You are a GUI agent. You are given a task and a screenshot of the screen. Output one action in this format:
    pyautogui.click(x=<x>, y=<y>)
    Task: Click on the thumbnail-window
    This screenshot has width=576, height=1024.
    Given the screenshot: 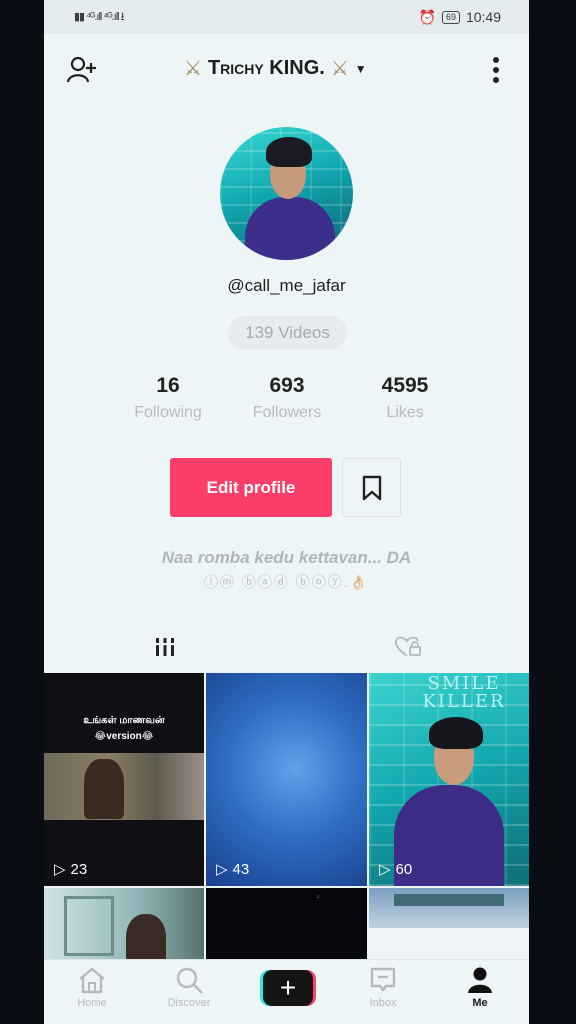 What is the action you would take?
    pyautogui.click(x=89, y=926)
    